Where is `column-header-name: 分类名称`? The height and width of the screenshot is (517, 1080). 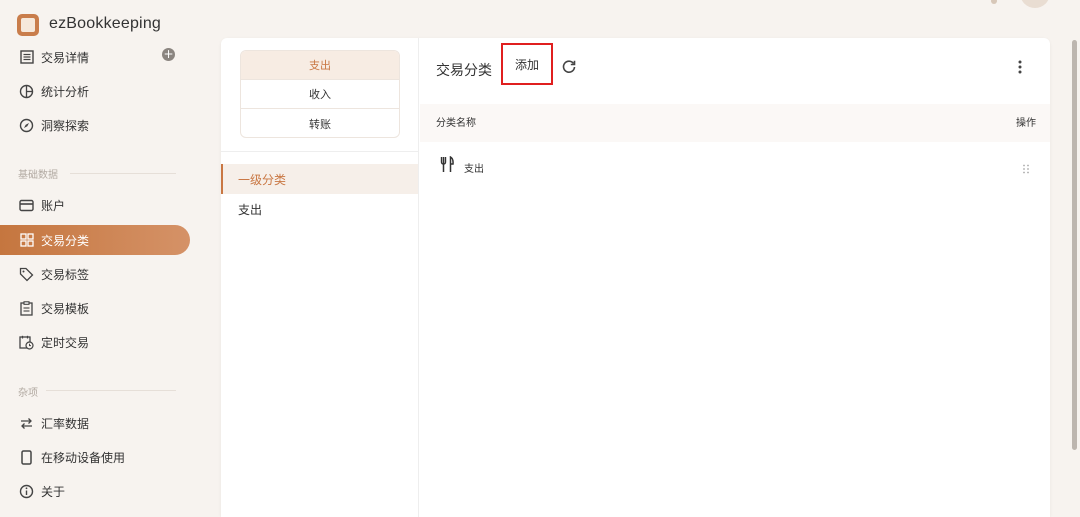
column-header-name: 分类名称 is located at coordinates (456, 123).